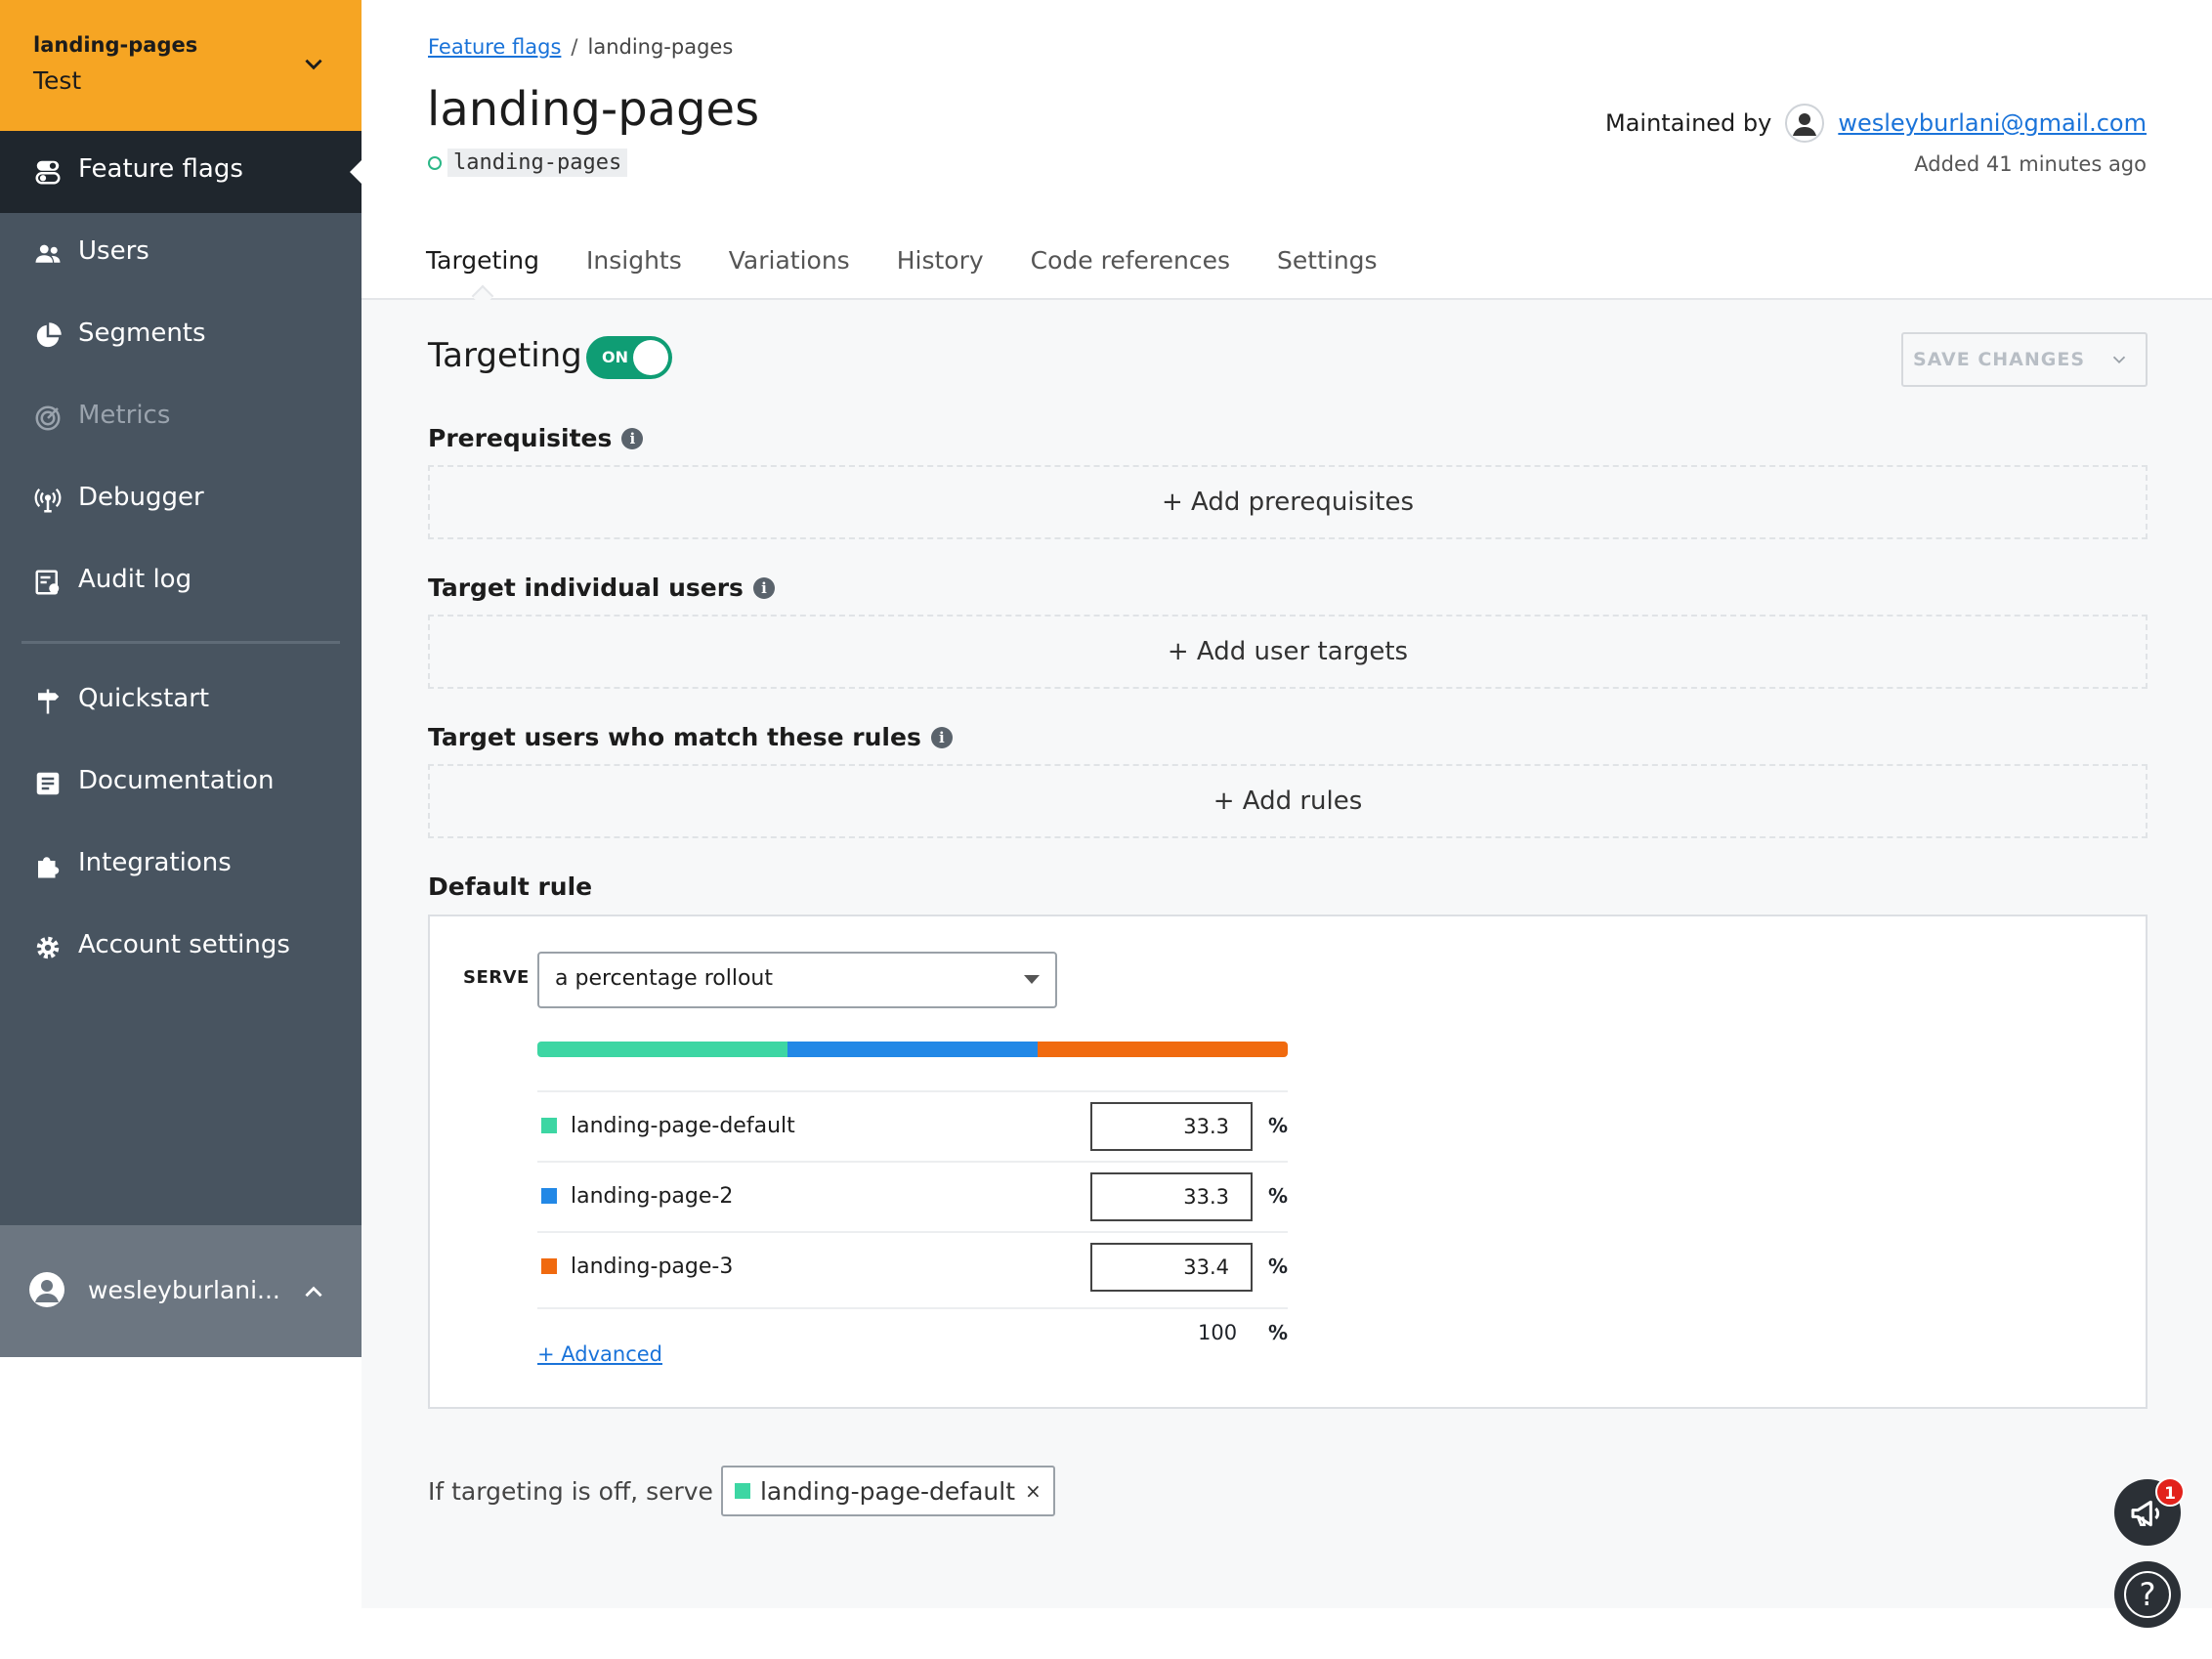  Describe the element at coordinates (48, 253) in the screenshot. I see `users-icon` at that location.